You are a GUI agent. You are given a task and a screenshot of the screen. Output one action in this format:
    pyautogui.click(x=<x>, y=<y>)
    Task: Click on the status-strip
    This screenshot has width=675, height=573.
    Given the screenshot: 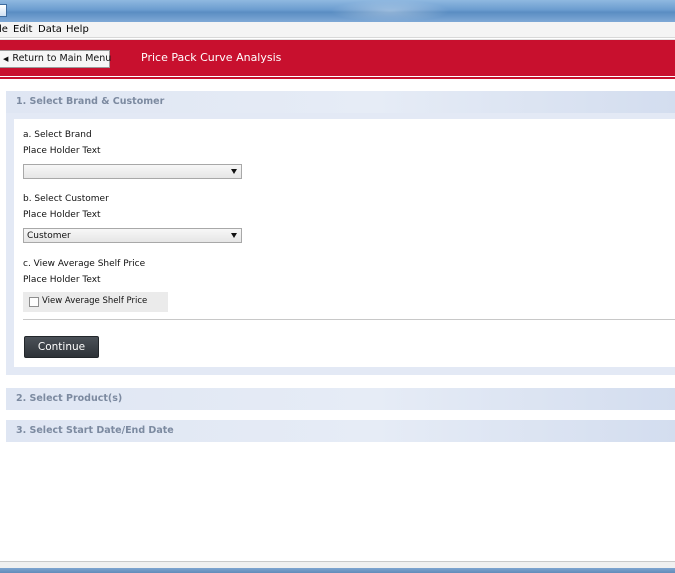 What is the action you would take?
    pyautogui.click(x=337, y=567)
    